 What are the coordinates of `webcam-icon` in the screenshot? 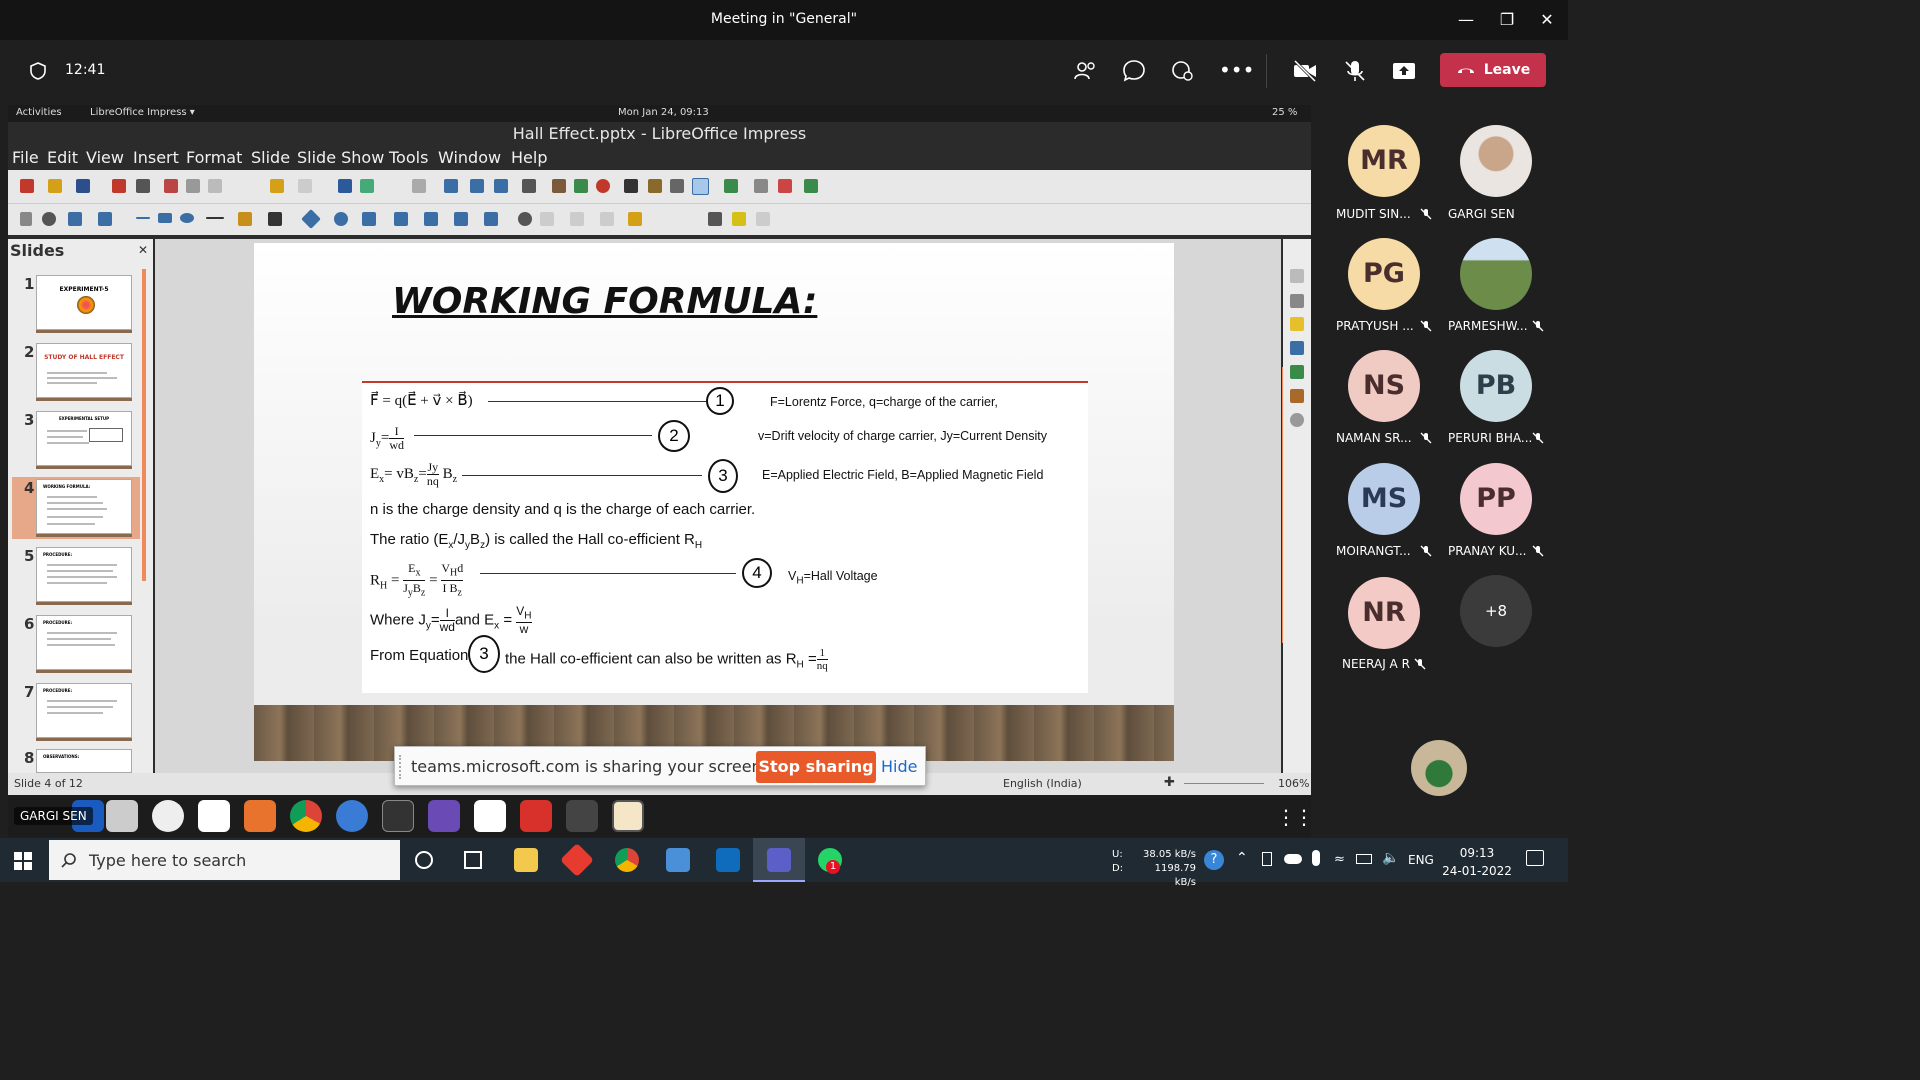 It's located at (168, 816).